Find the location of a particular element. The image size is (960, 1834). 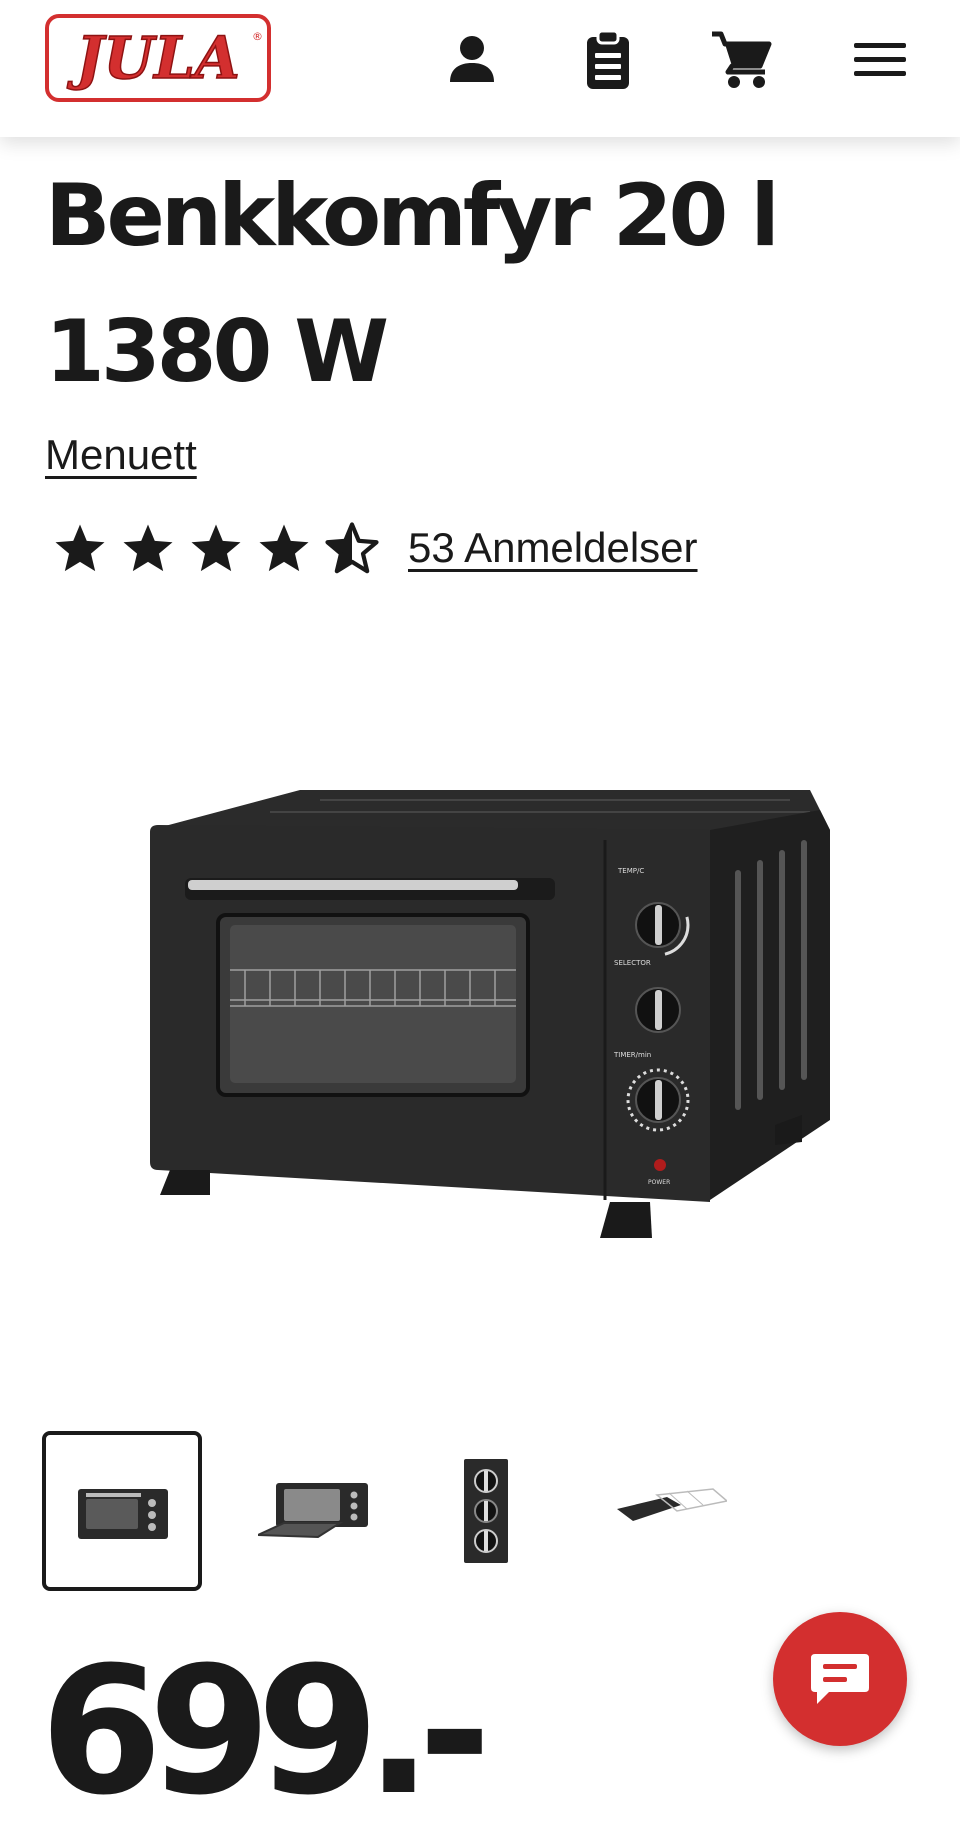

menu-icon is located at coordinates (880, 60).